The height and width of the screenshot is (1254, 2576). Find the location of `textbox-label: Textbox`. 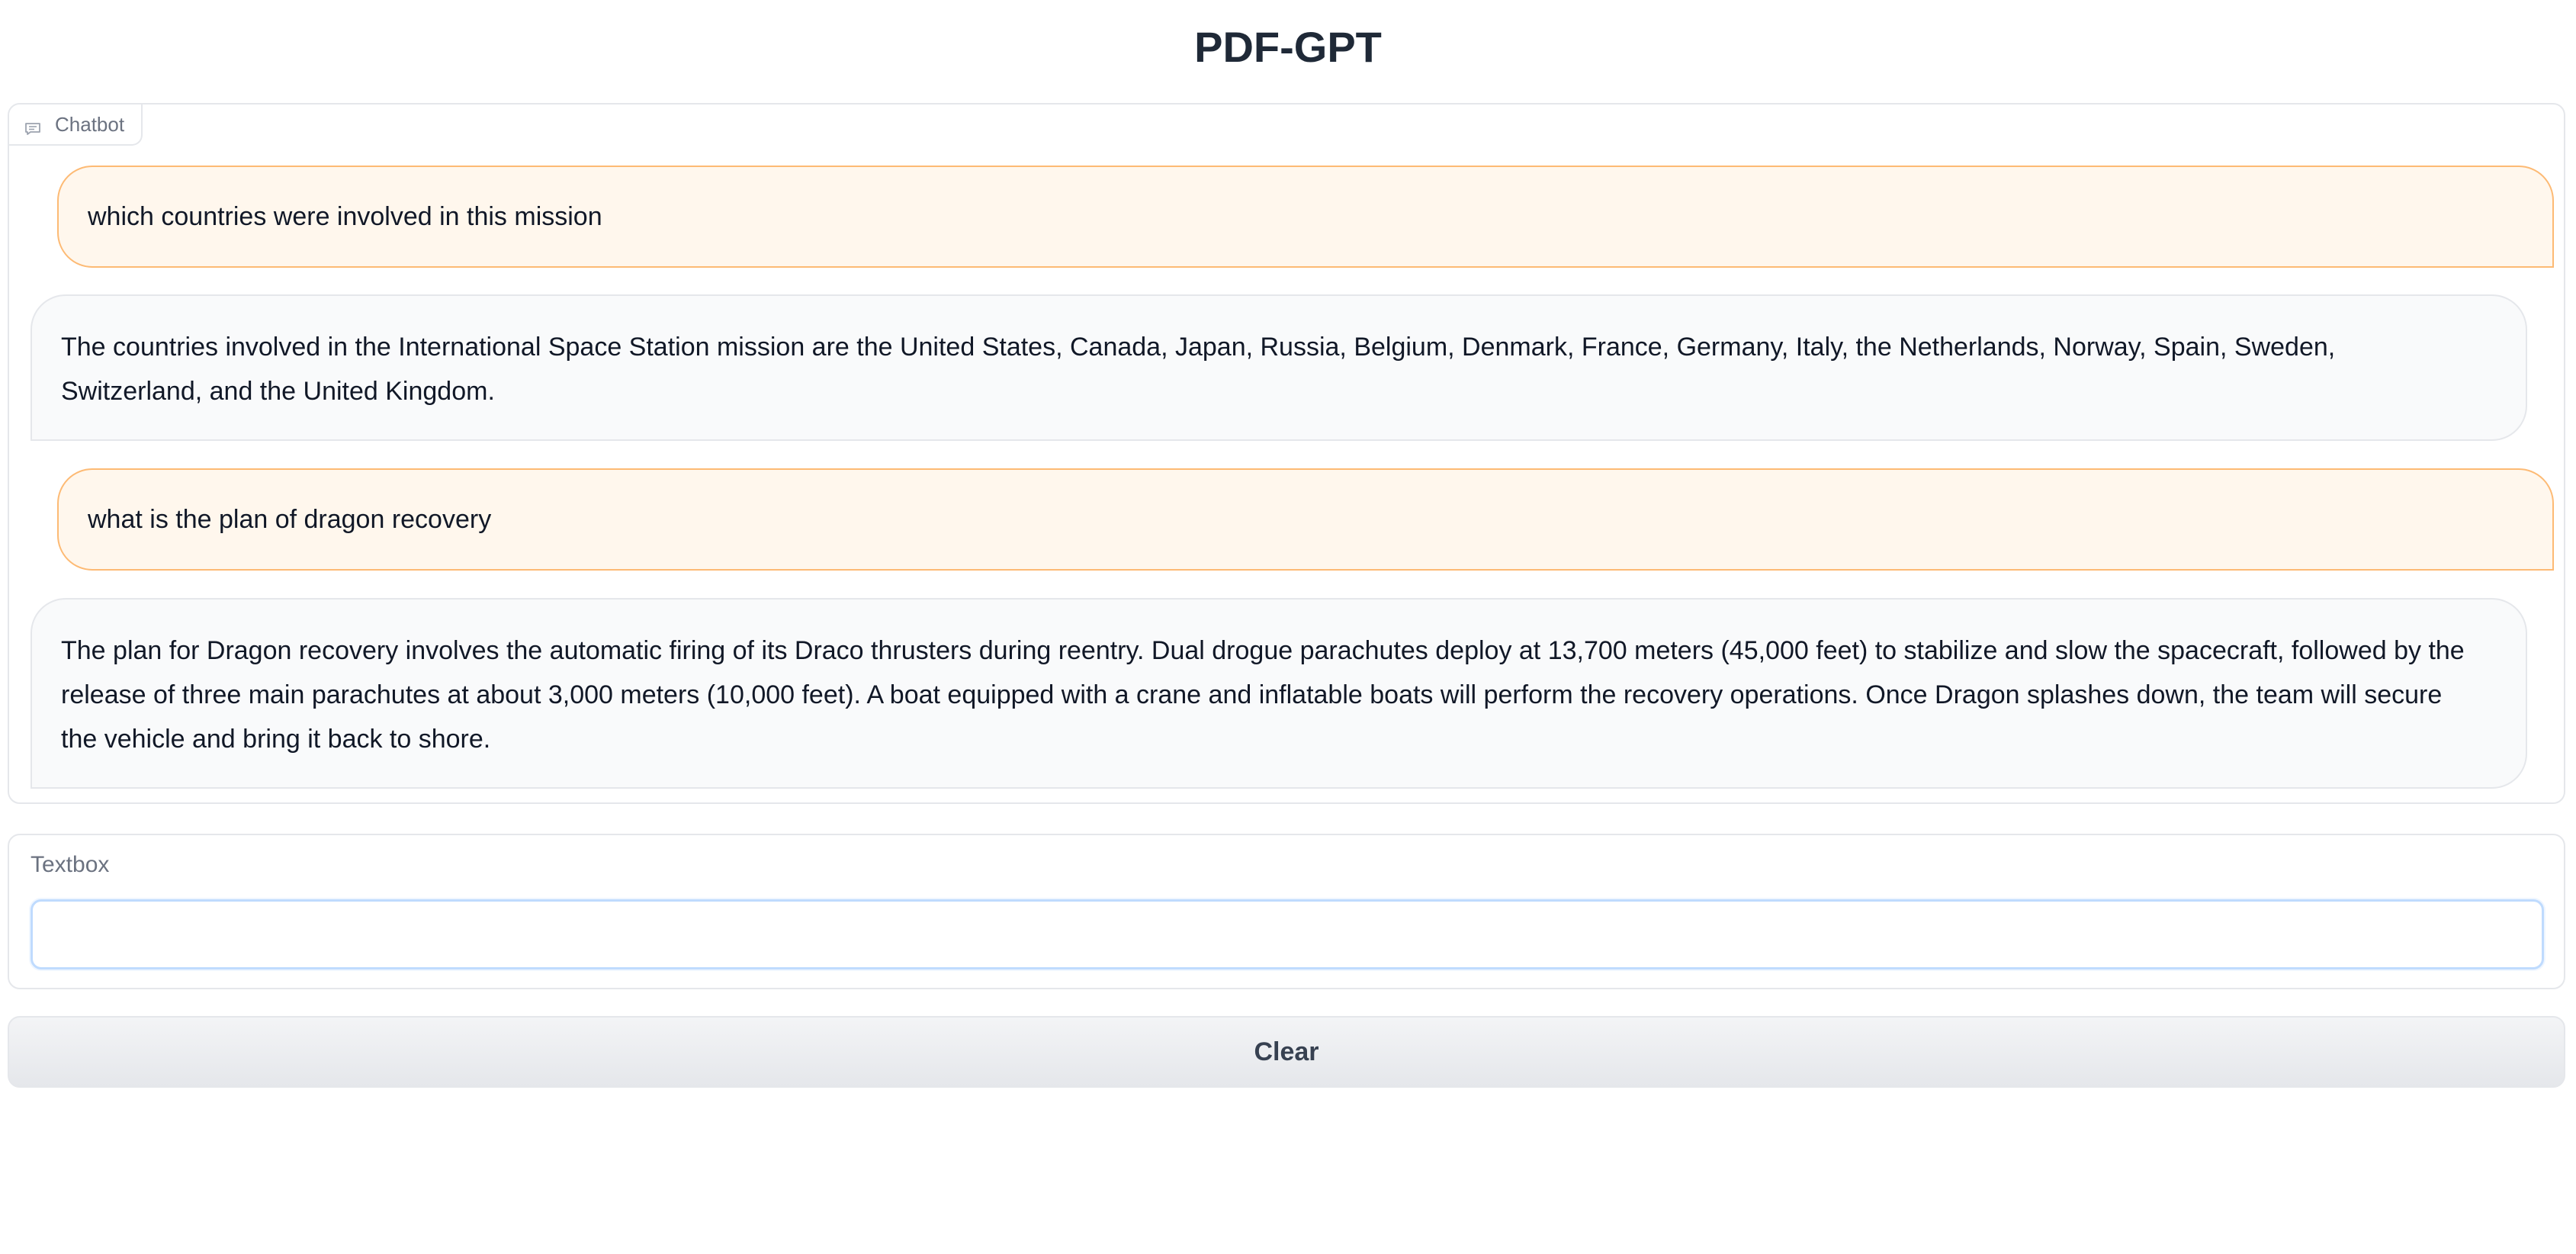

textbox-label: Textbox is located at coordinates (70, 864).